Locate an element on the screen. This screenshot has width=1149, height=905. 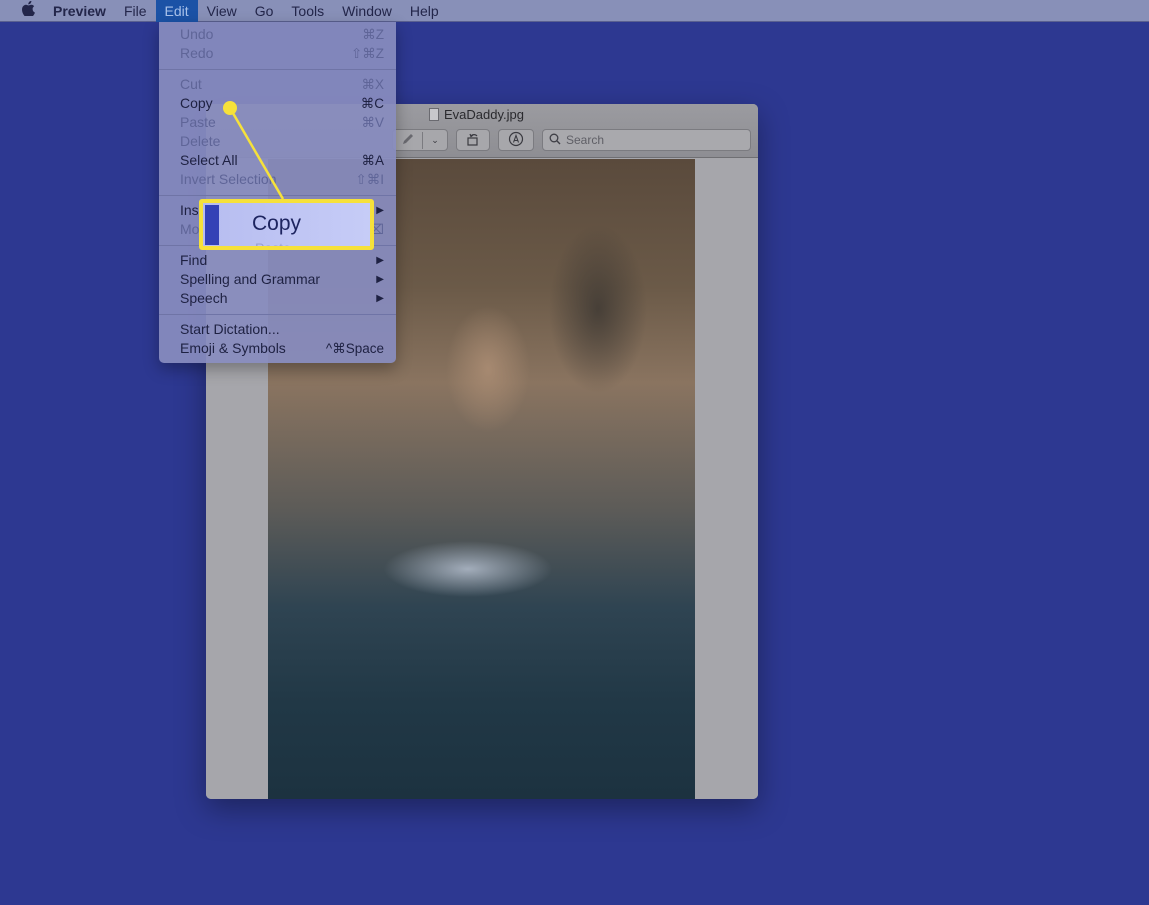
menu-item-undo: Undo ⌘Z is located at coordinates (277, 34).